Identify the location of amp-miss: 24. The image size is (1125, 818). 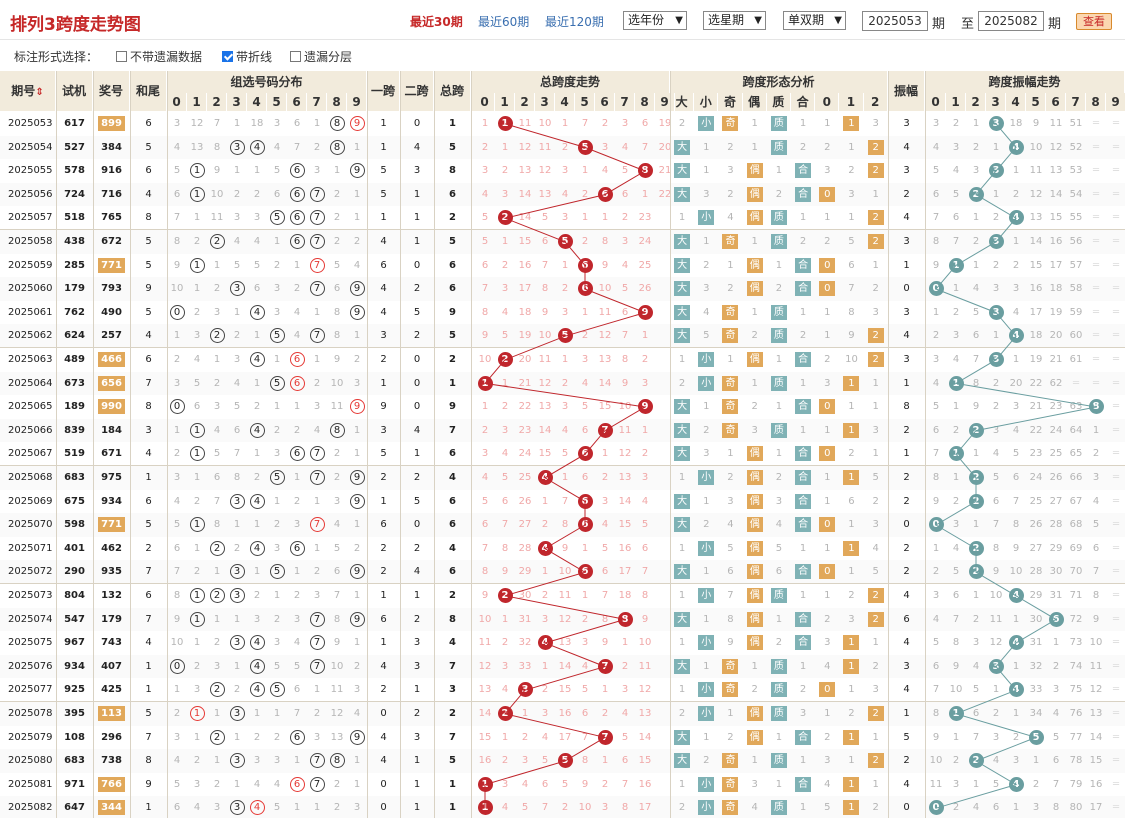
(1036, 477).